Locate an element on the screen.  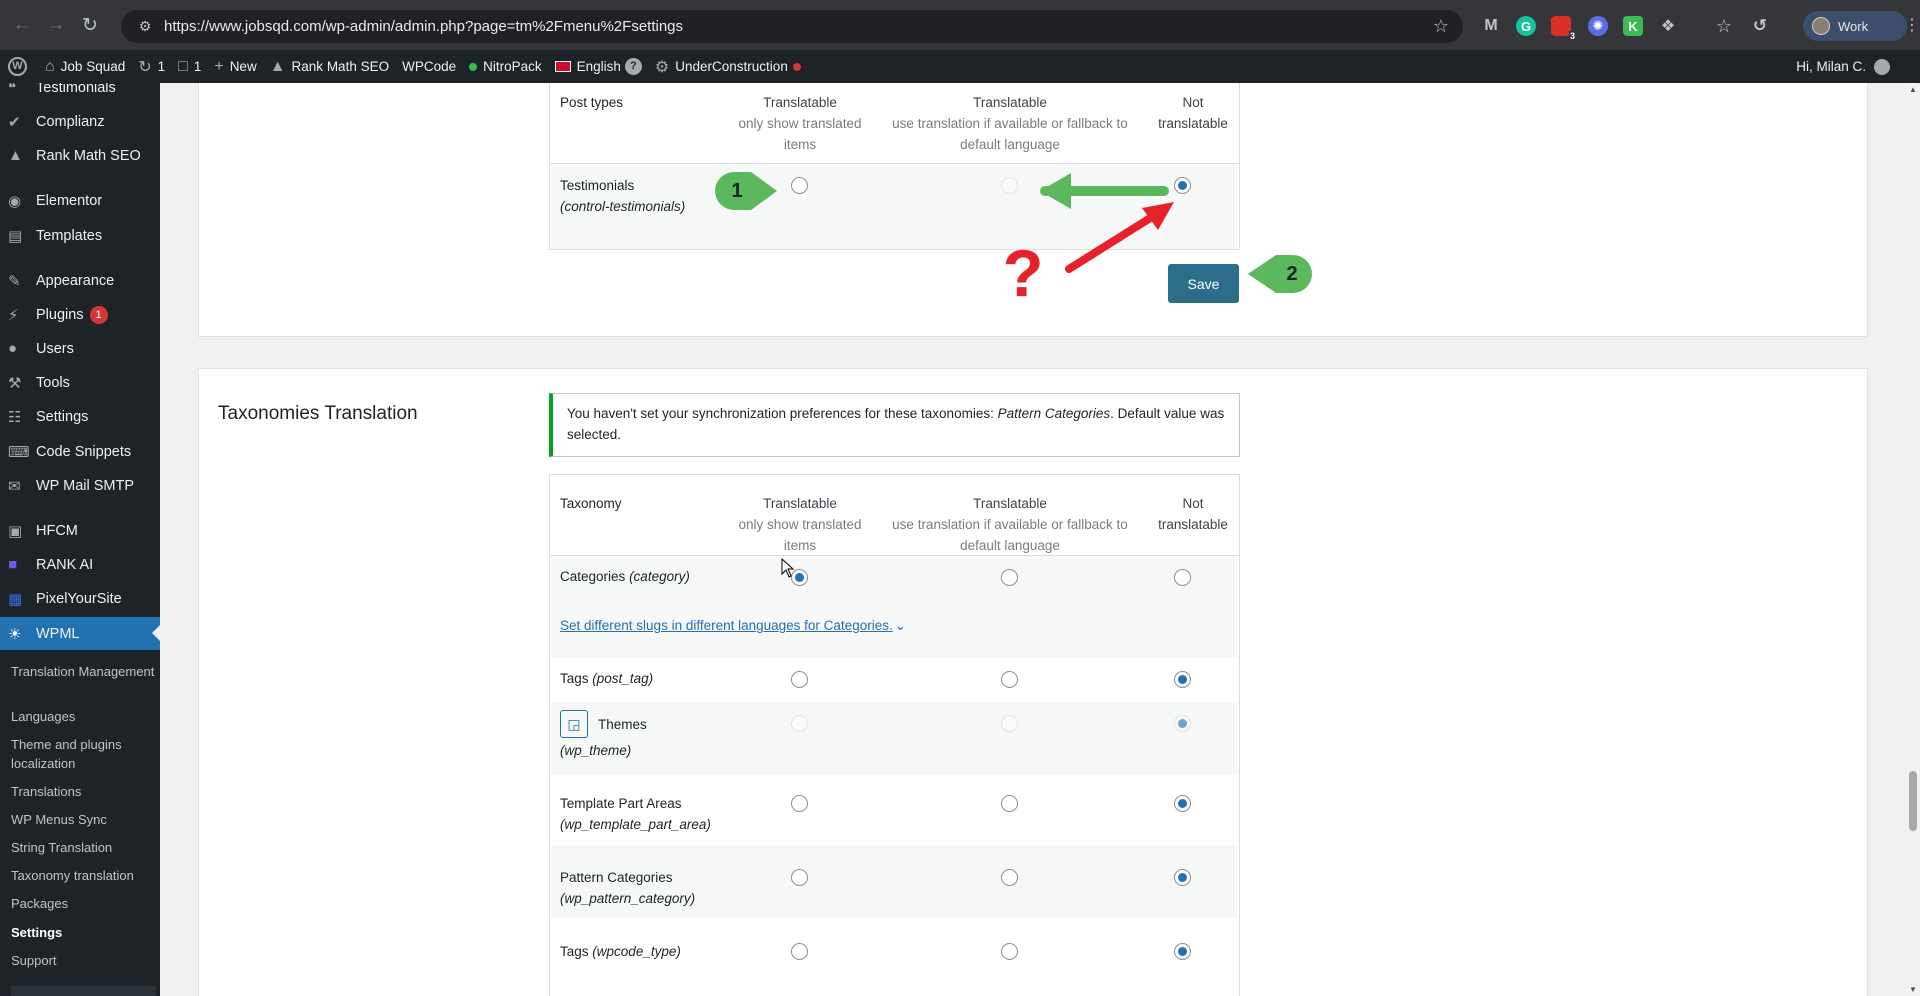
row-name: Template Part Areas is located at coordinates (621, 803).